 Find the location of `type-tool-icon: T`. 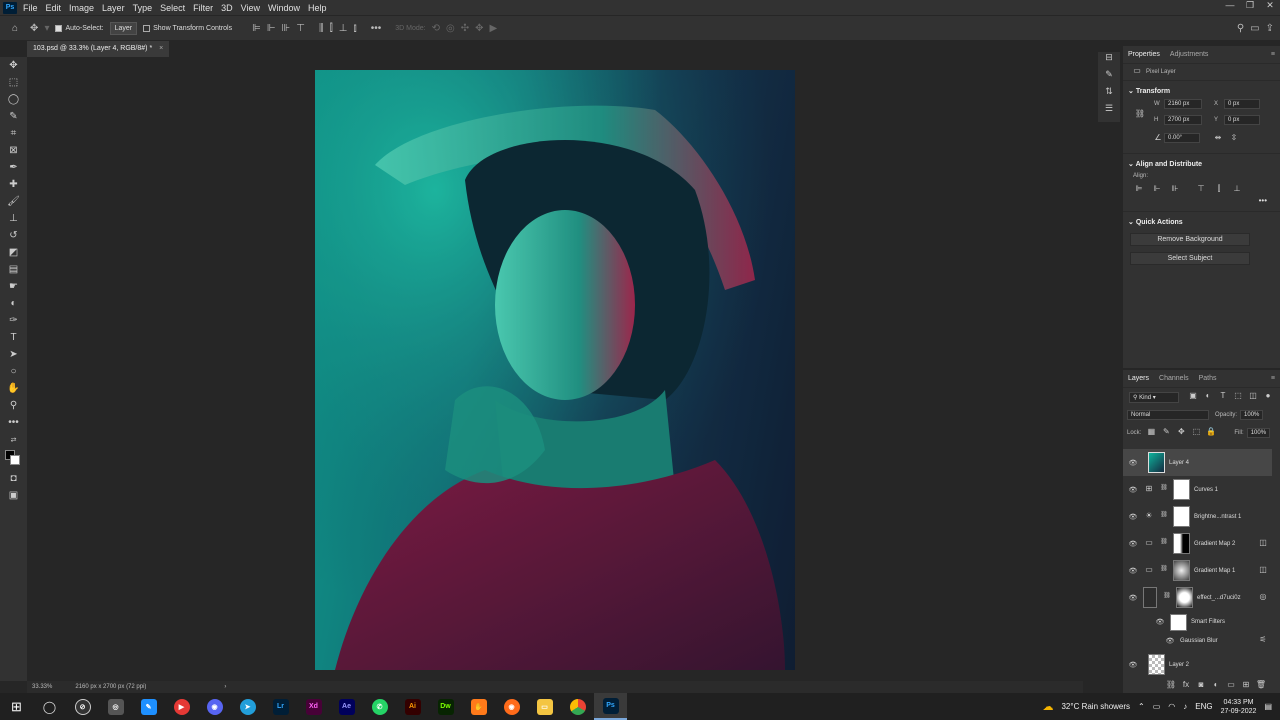

type-tool-icon: T is located at coordinates (13, 337).